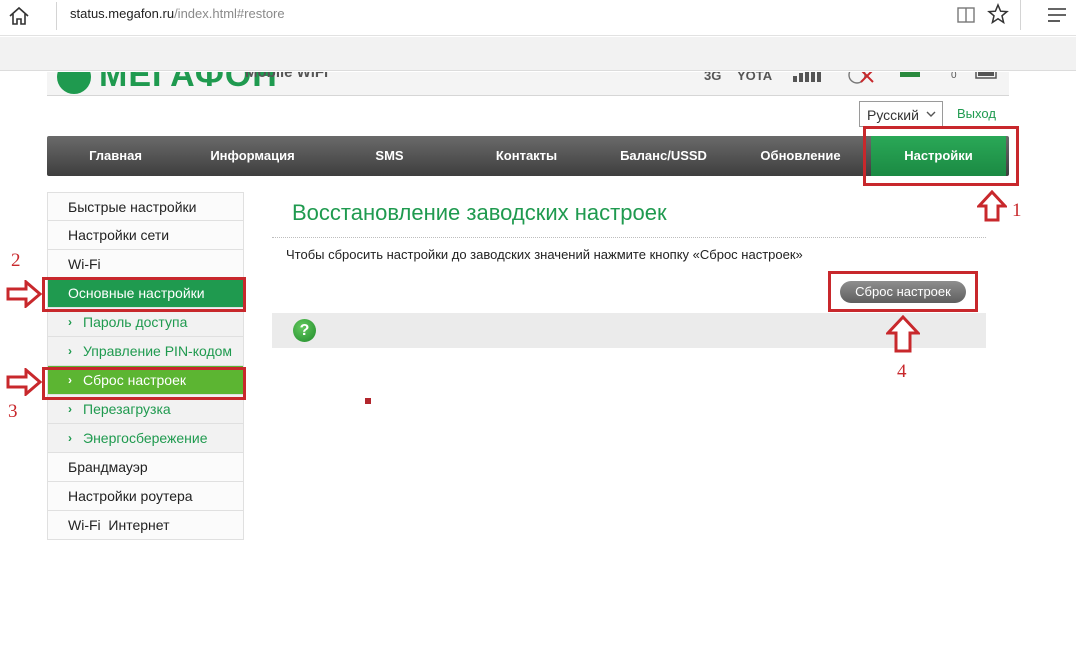 The height and width of the screenshot is (648, 1076). Describe the element at coordinates (629, 237) in the screenshot. I see `title-divider` at that location.